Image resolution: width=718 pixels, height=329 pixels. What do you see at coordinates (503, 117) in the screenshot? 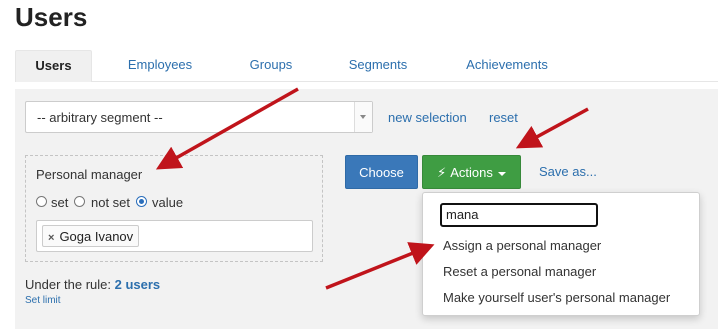
I see `reset-link: reset` at bounding box center [503, 117].